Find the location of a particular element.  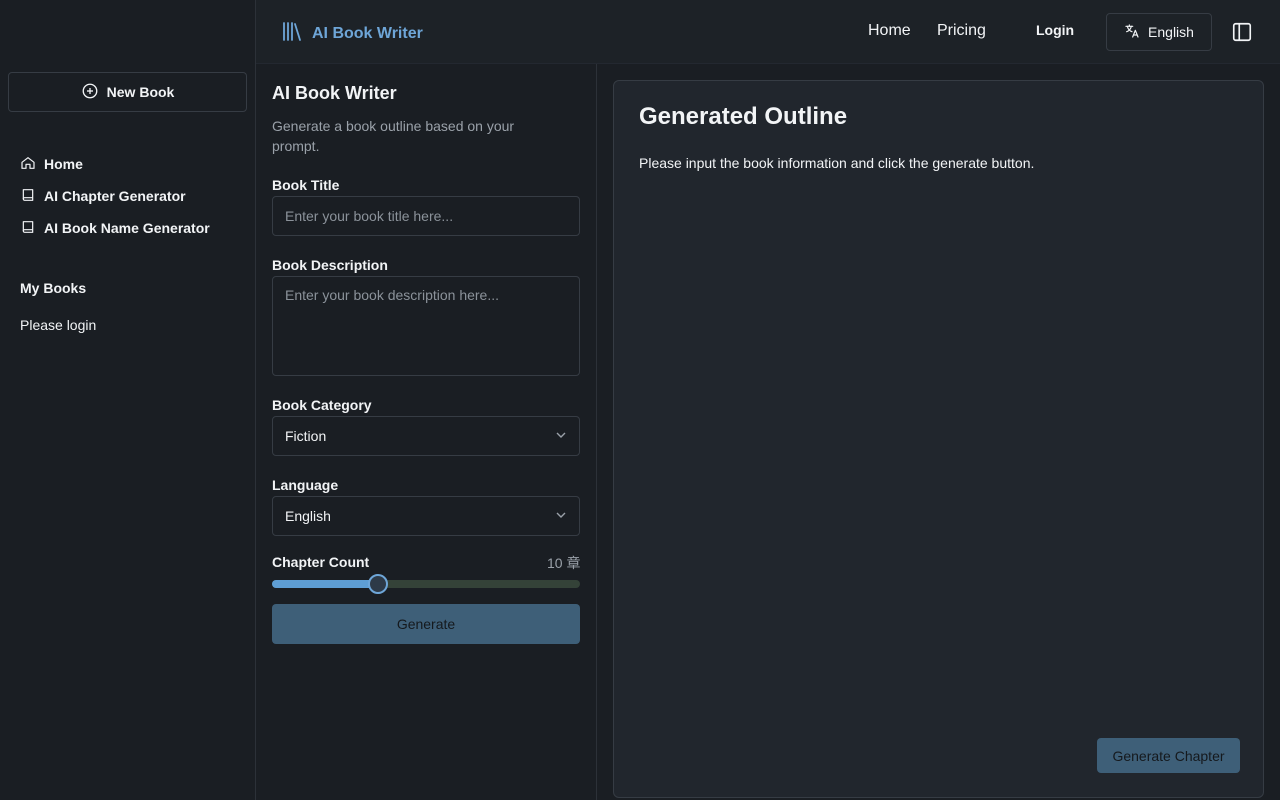

nav-link-pricing: Pricing is located at coordinates (961, 31).